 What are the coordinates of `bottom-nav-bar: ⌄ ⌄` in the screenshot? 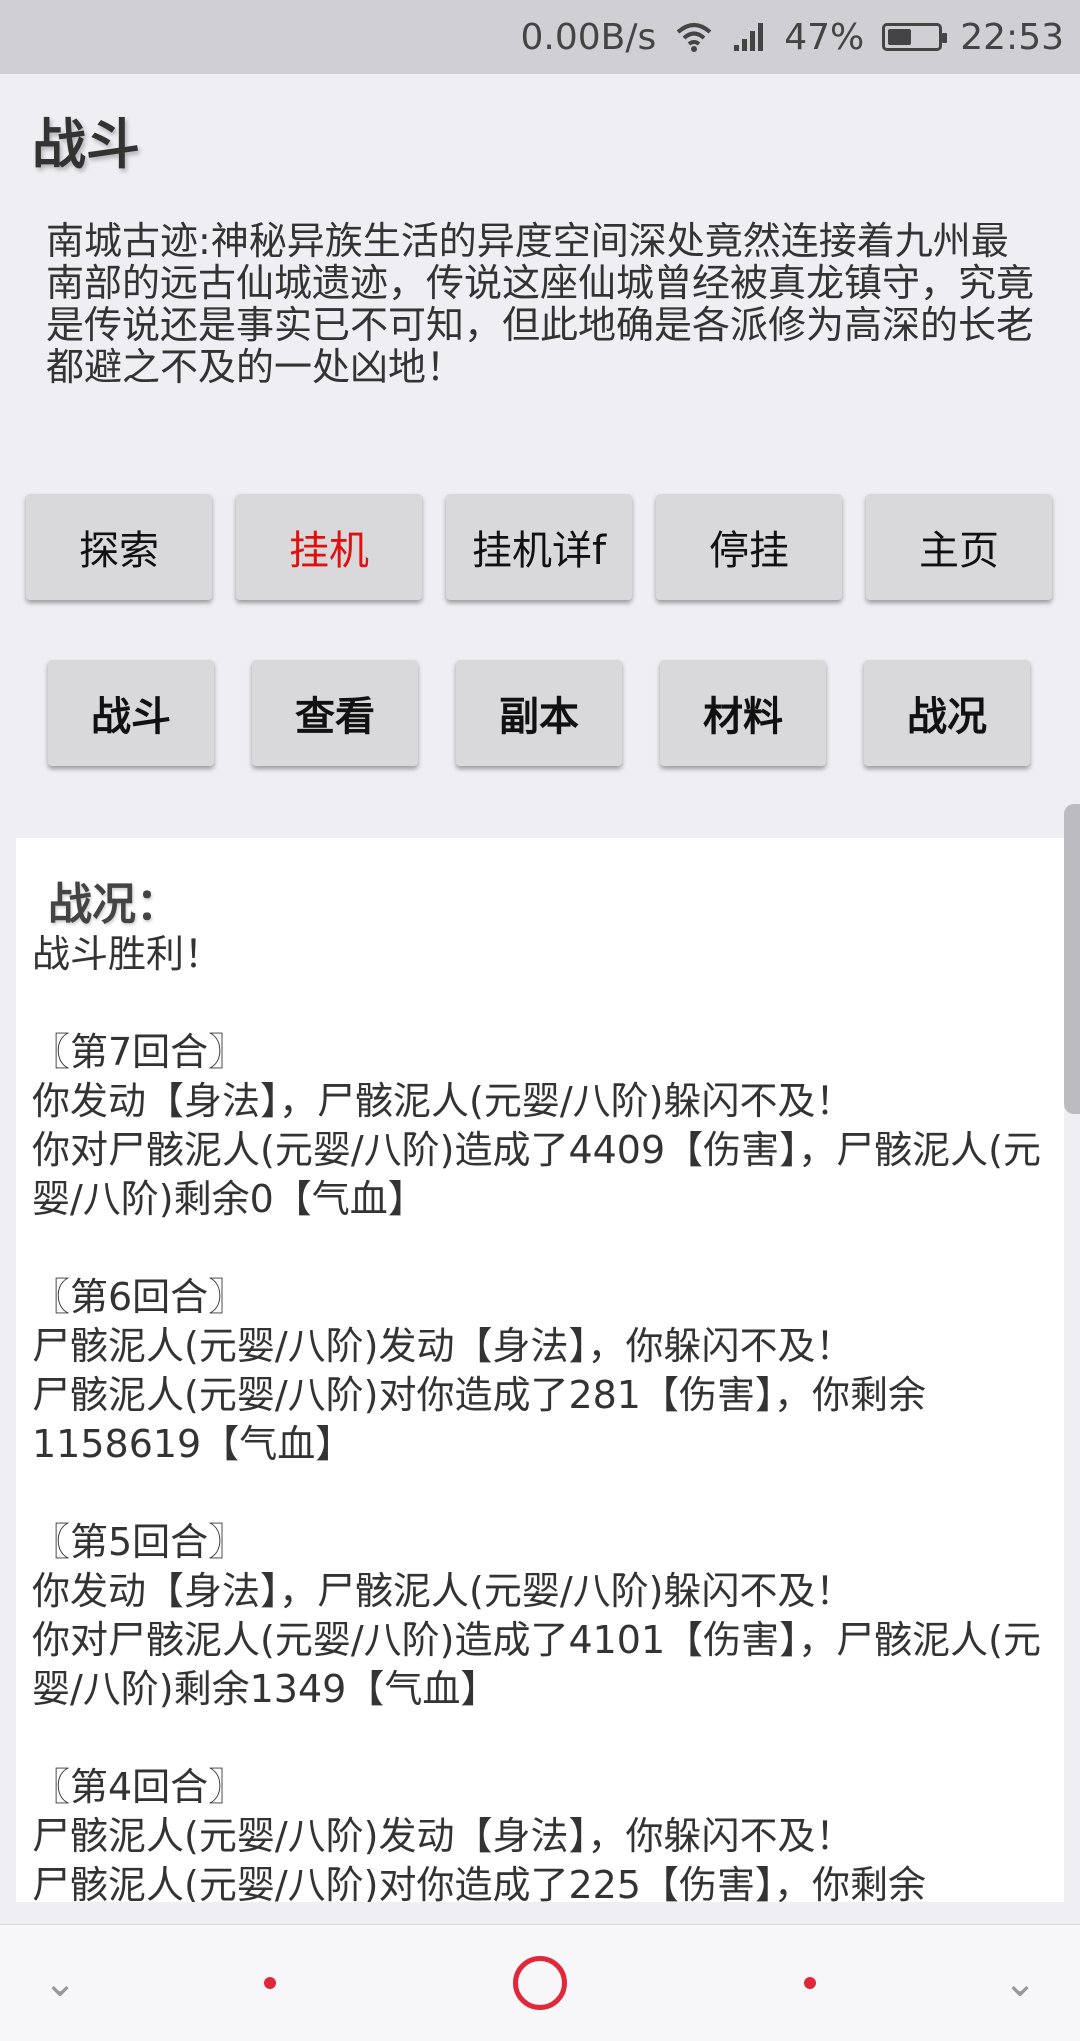 It's located at (540, 1982).